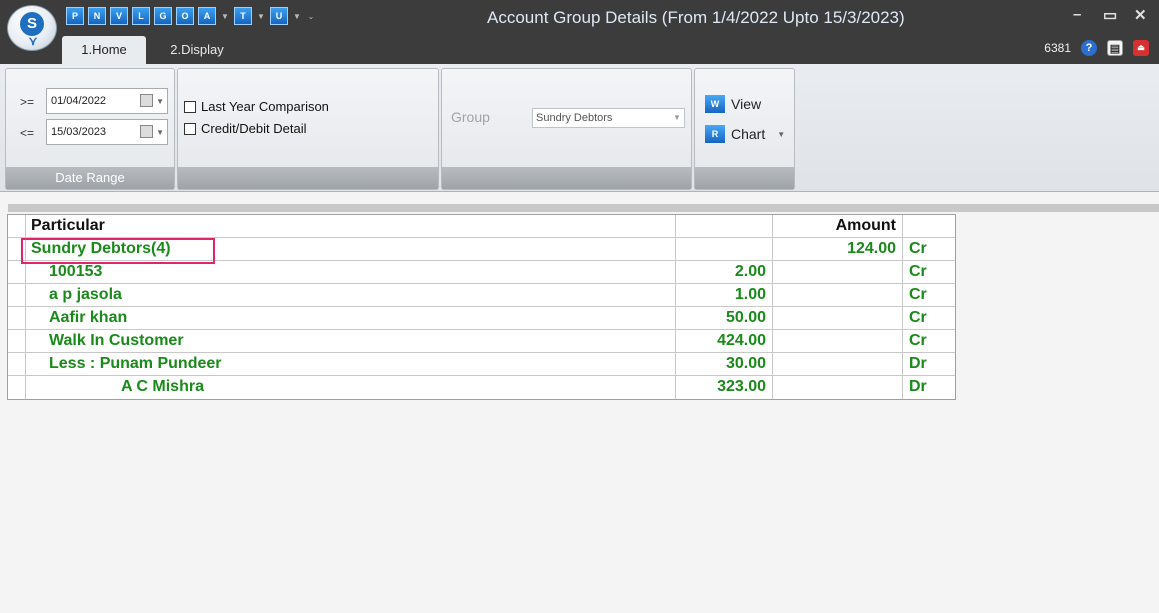 The width and height of the screenshot is (1159, 613). What do you see at coordinates (197, 50) in the screenshot?
I see `tab-display: 2.Display` at bounding box center [197, 50].